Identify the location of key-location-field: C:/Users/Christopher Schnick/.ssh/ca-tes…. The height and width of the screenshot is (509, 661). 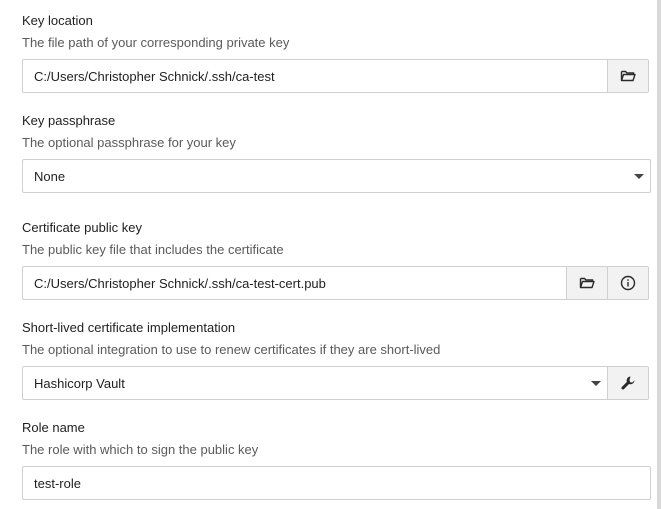
(335, 76).